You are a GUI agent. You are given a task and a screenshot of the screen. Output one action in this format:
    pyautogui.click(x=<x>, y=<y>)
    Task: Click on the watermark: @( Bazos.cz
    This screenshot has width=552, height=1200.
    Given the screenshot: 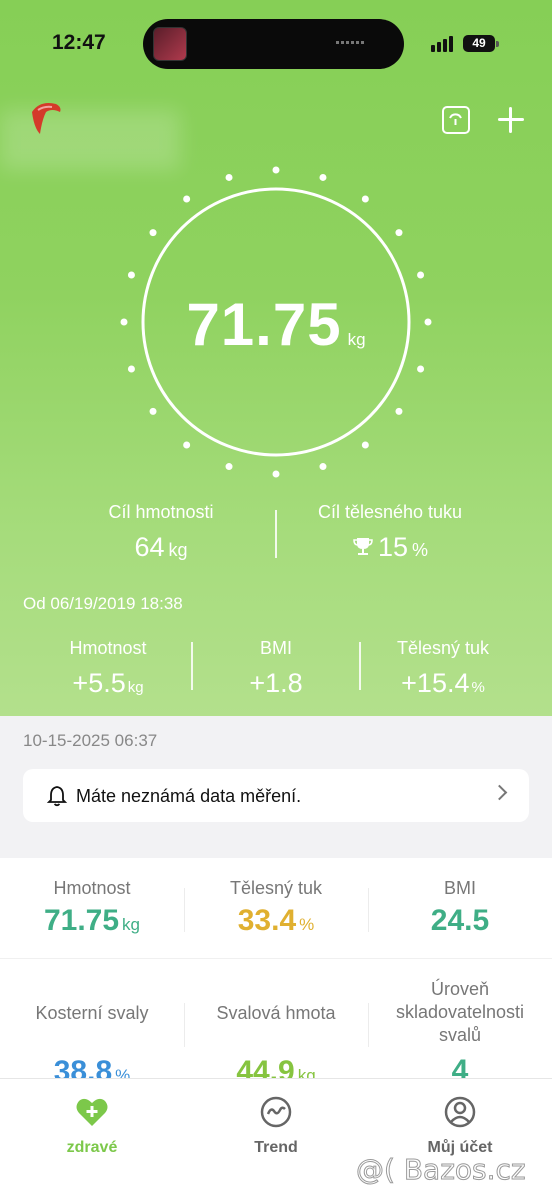 What is the action you would take?
    pyautogui.click(x=441, y=1170)
    